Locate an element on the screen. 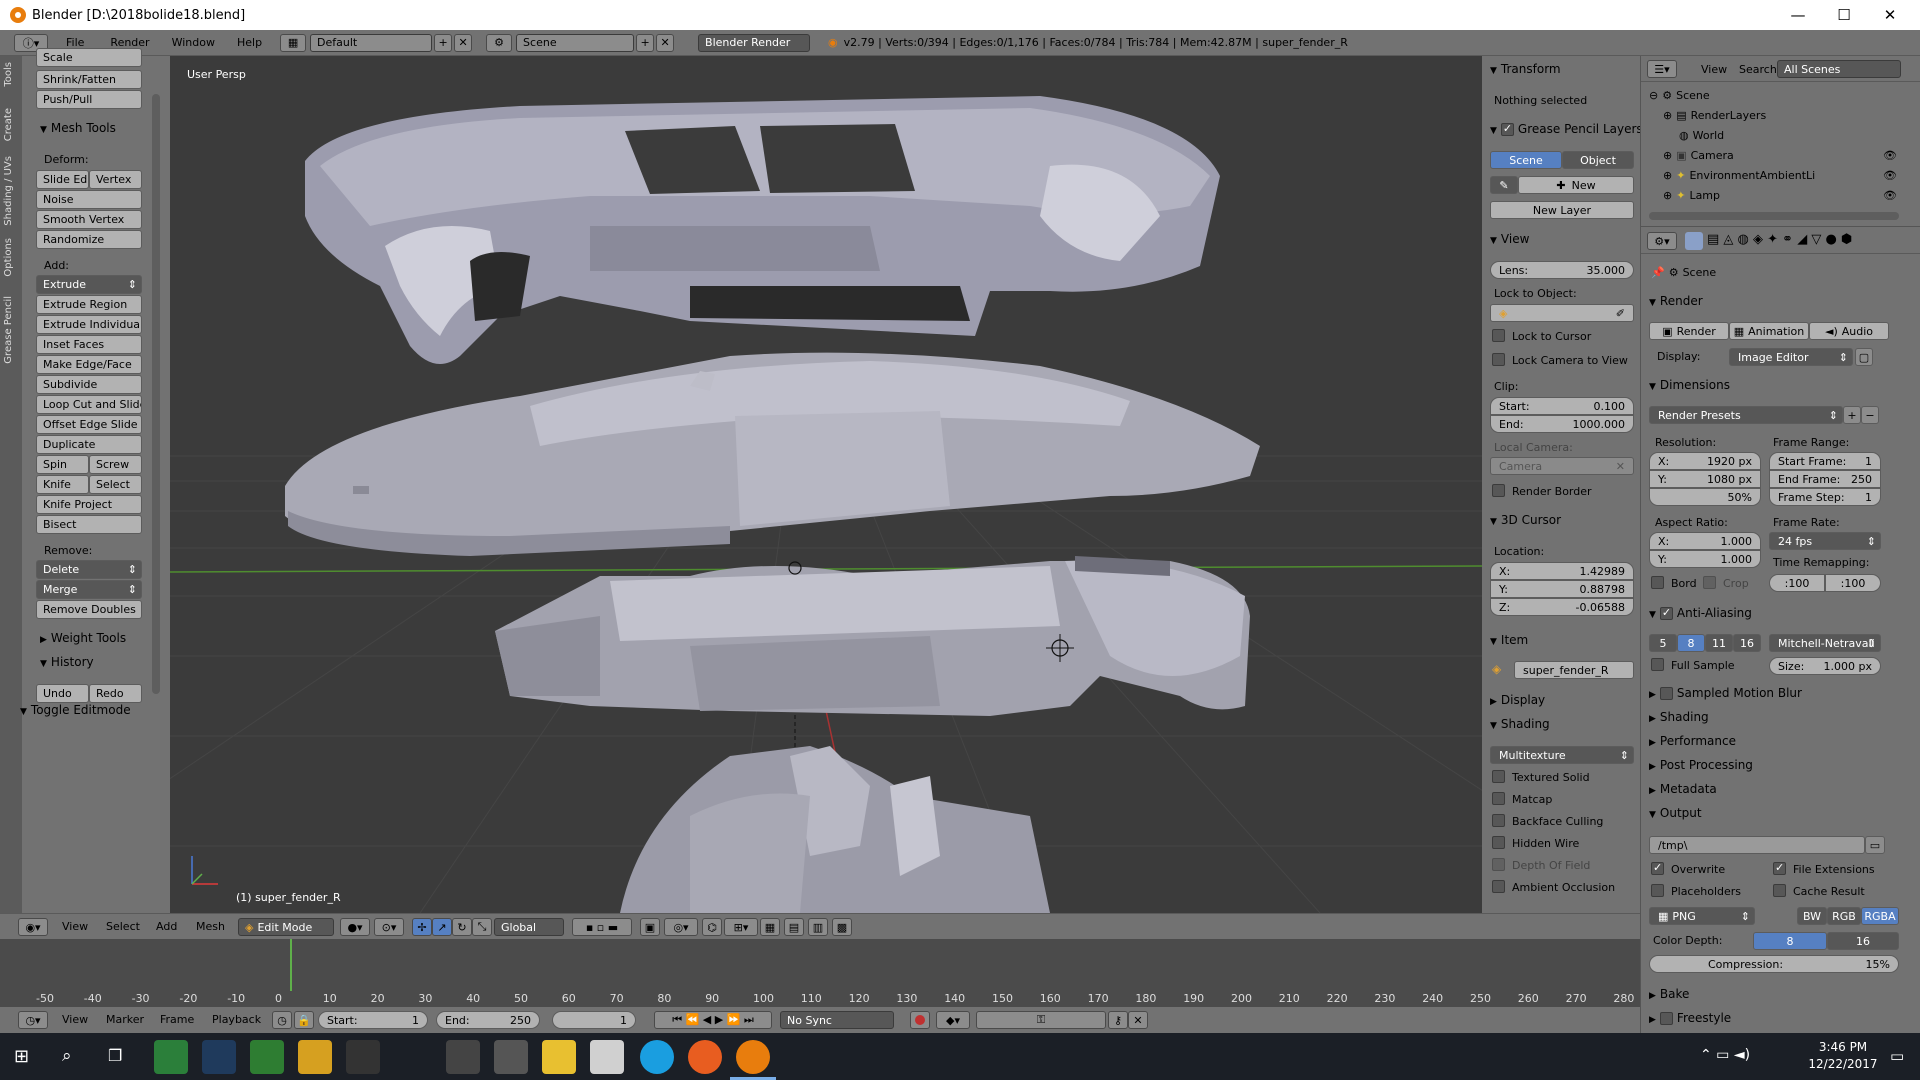 Image resolution: width=1920 pixels, height=1080 pixels. color-rgba-button: RGBA is located at coordinates (1880, 916).